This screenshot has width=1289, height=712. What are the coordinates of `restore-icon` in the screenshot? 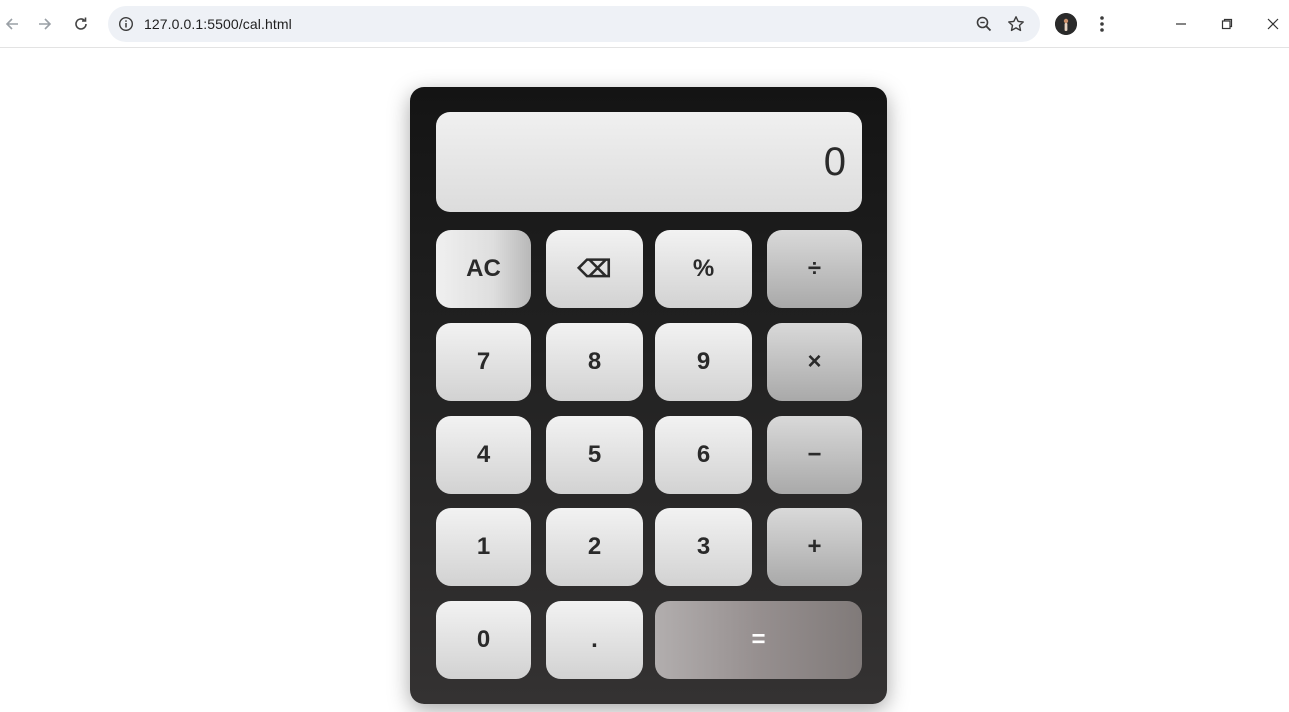 It's located at (1227, 24).